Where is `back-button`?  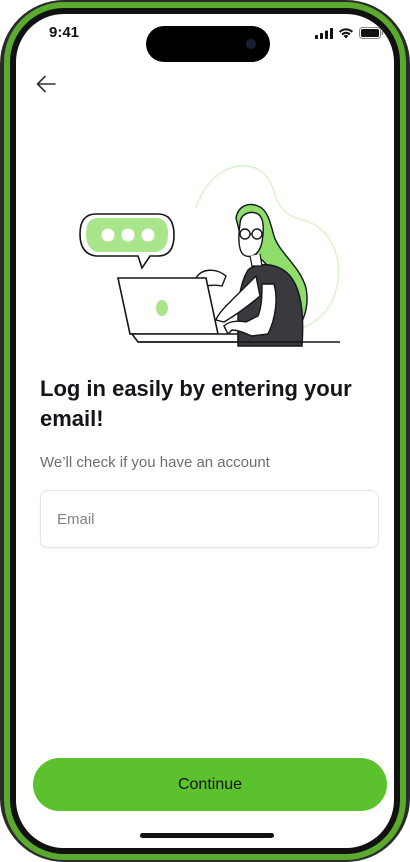
back-button is located at coordinates (46, 84).